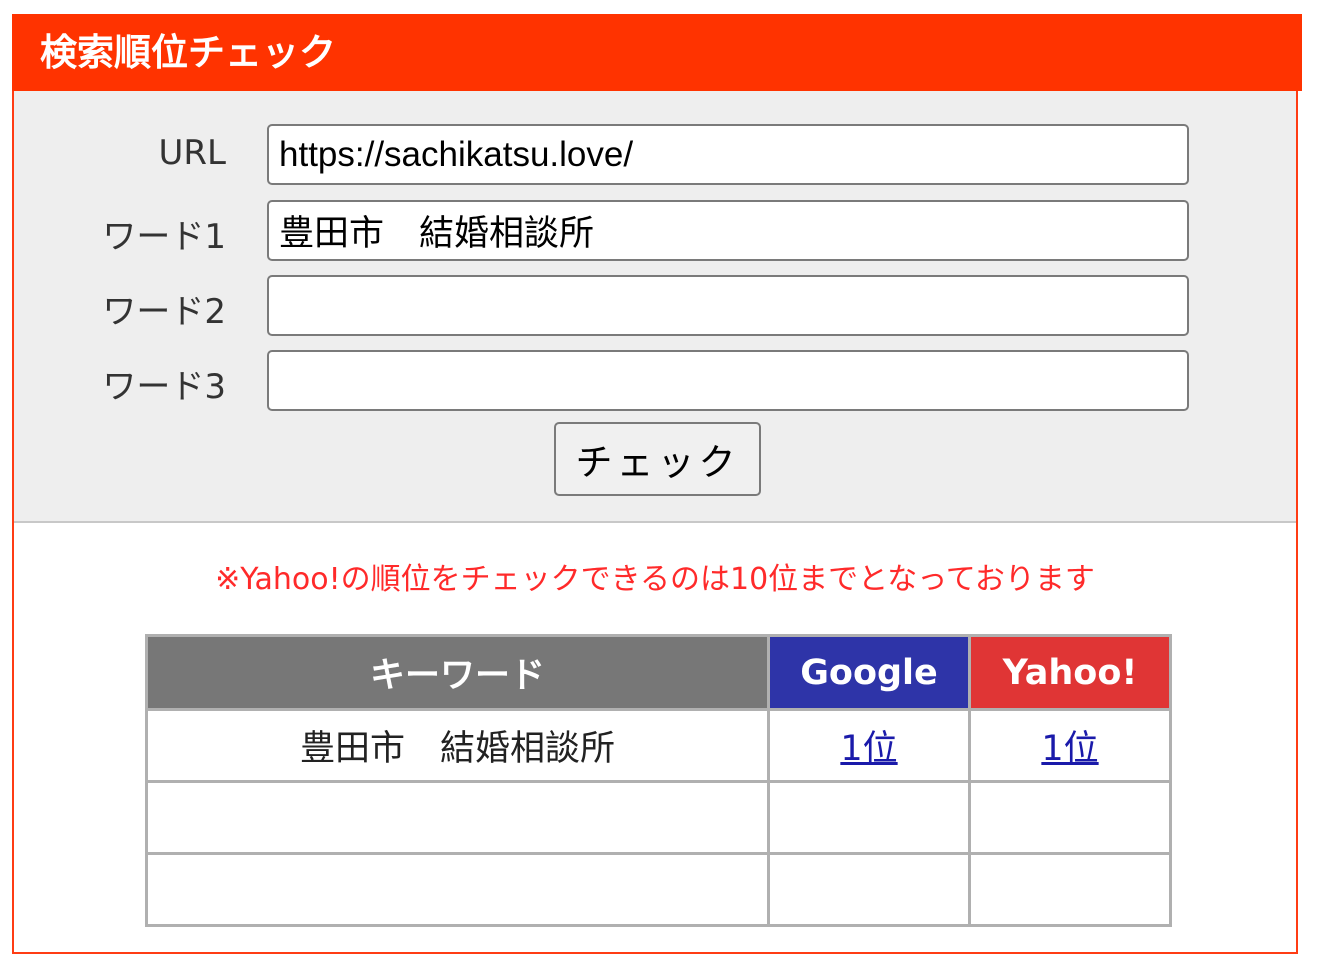 The width and height of the screenshot is (1317, 954). I want to click on yahoo-limit-notice: ※Yahoo!の順位をチェックできるのは10位までとなっております, so click(655, 579).